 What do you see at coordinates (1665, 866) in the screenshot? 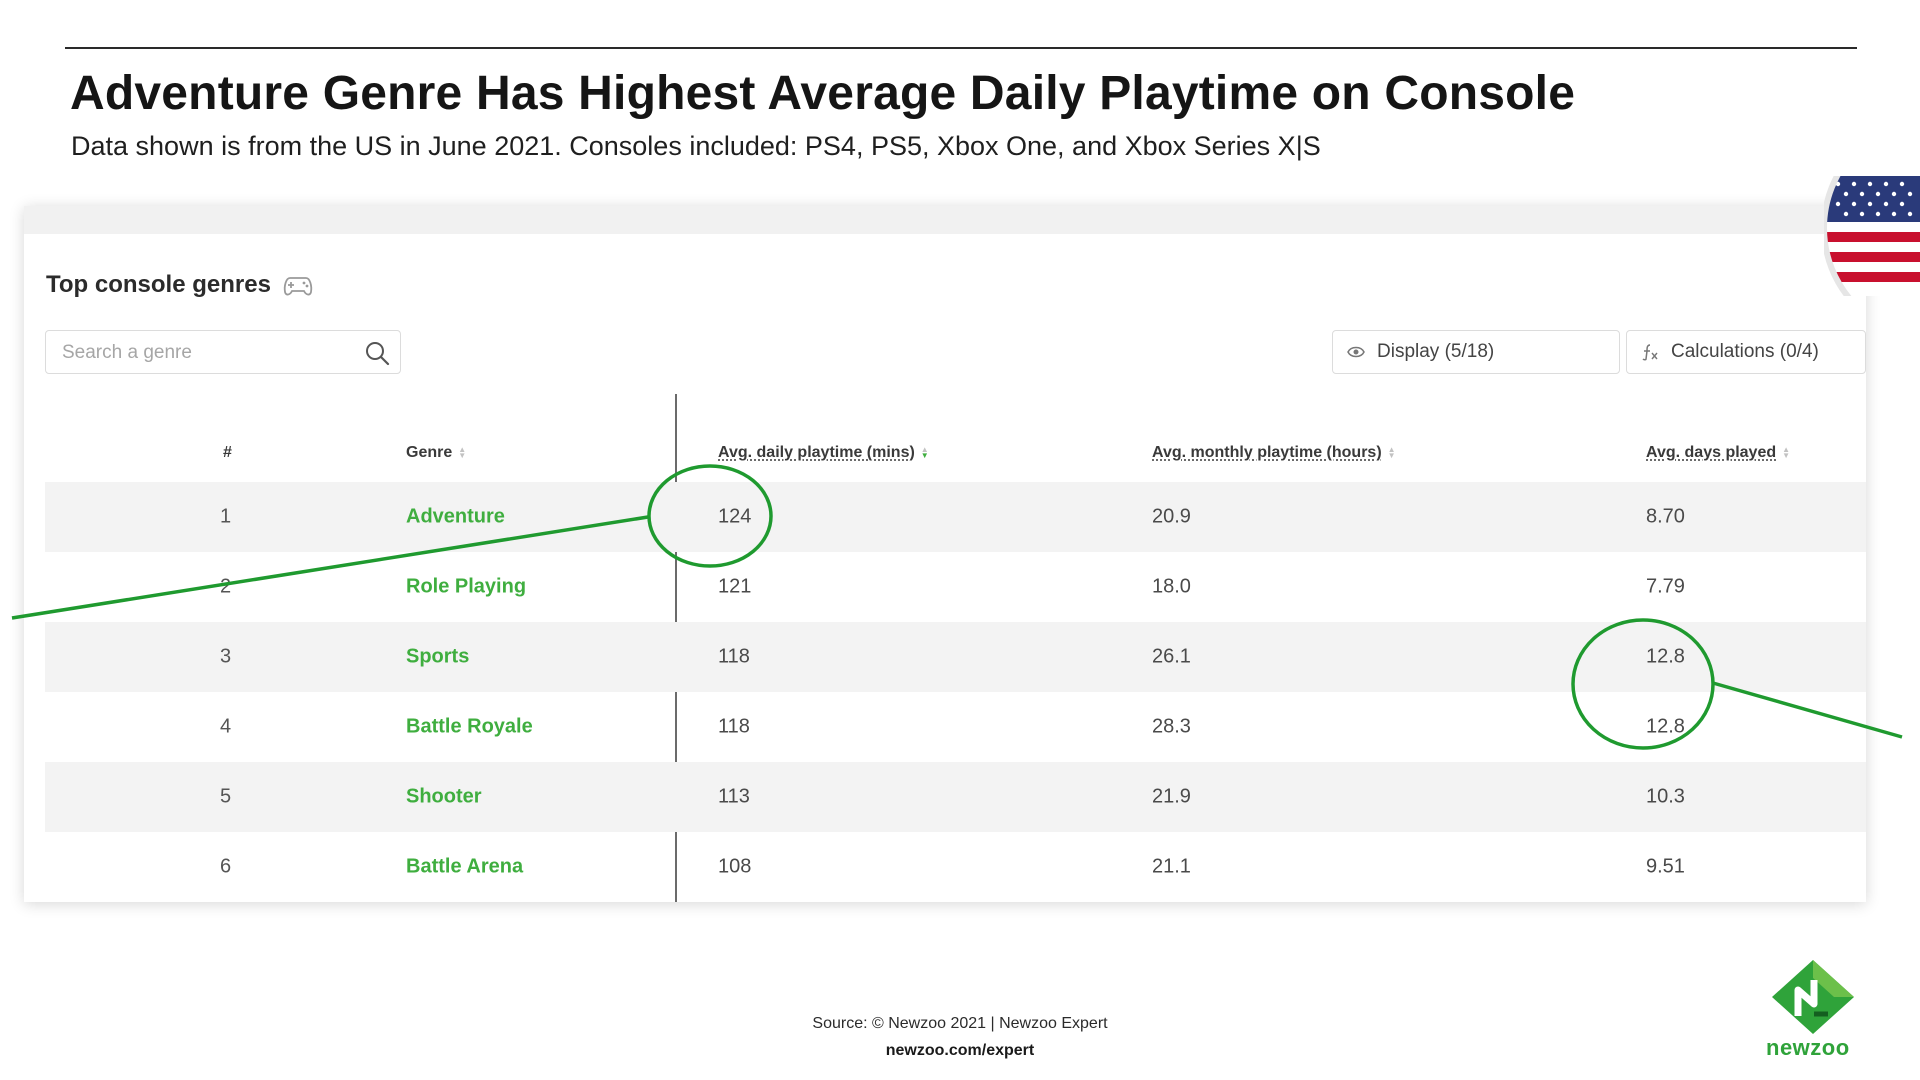
I see `days-played-cell: 9.51` at bounding box center [1665, 866].